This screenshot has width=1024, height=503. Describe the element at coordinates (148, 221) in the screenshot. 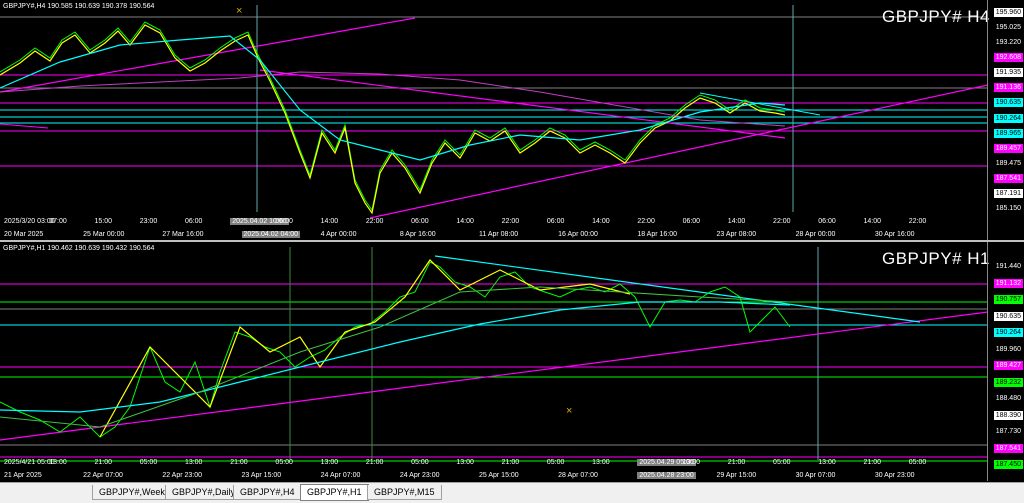

I see `time-label: 23:00` at that location.